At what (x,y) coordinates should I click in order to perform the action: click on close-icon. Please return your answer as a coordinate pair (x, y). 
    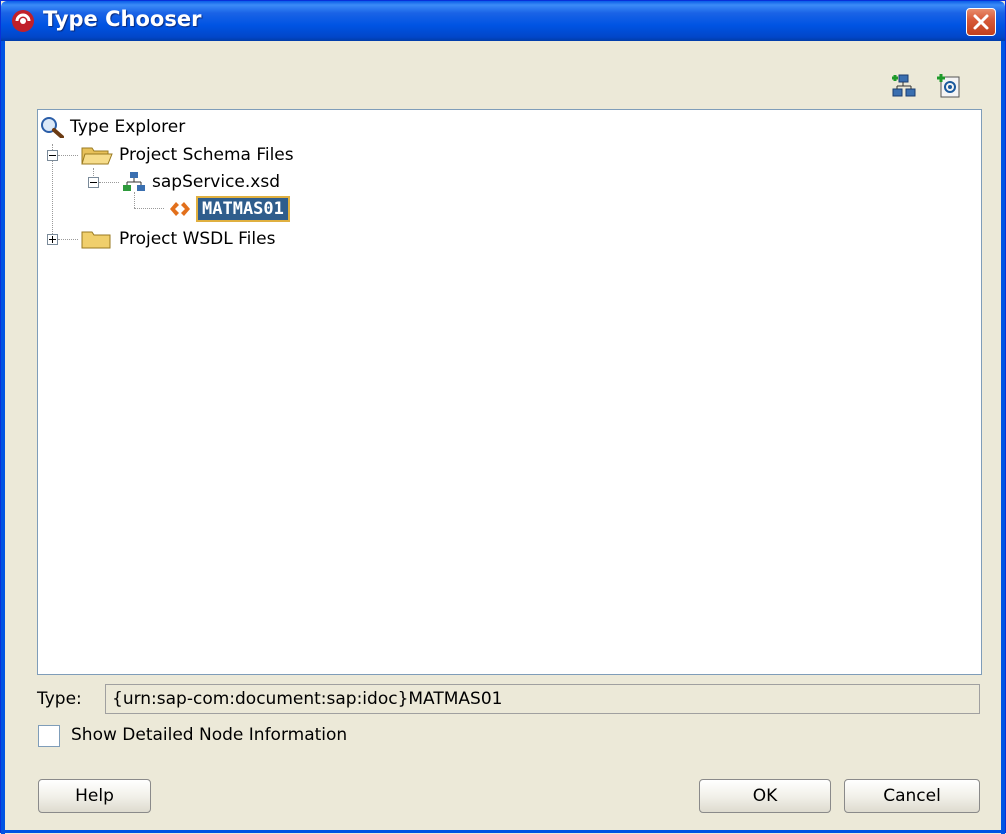
    Looking at the image, I should click on (981, 22).